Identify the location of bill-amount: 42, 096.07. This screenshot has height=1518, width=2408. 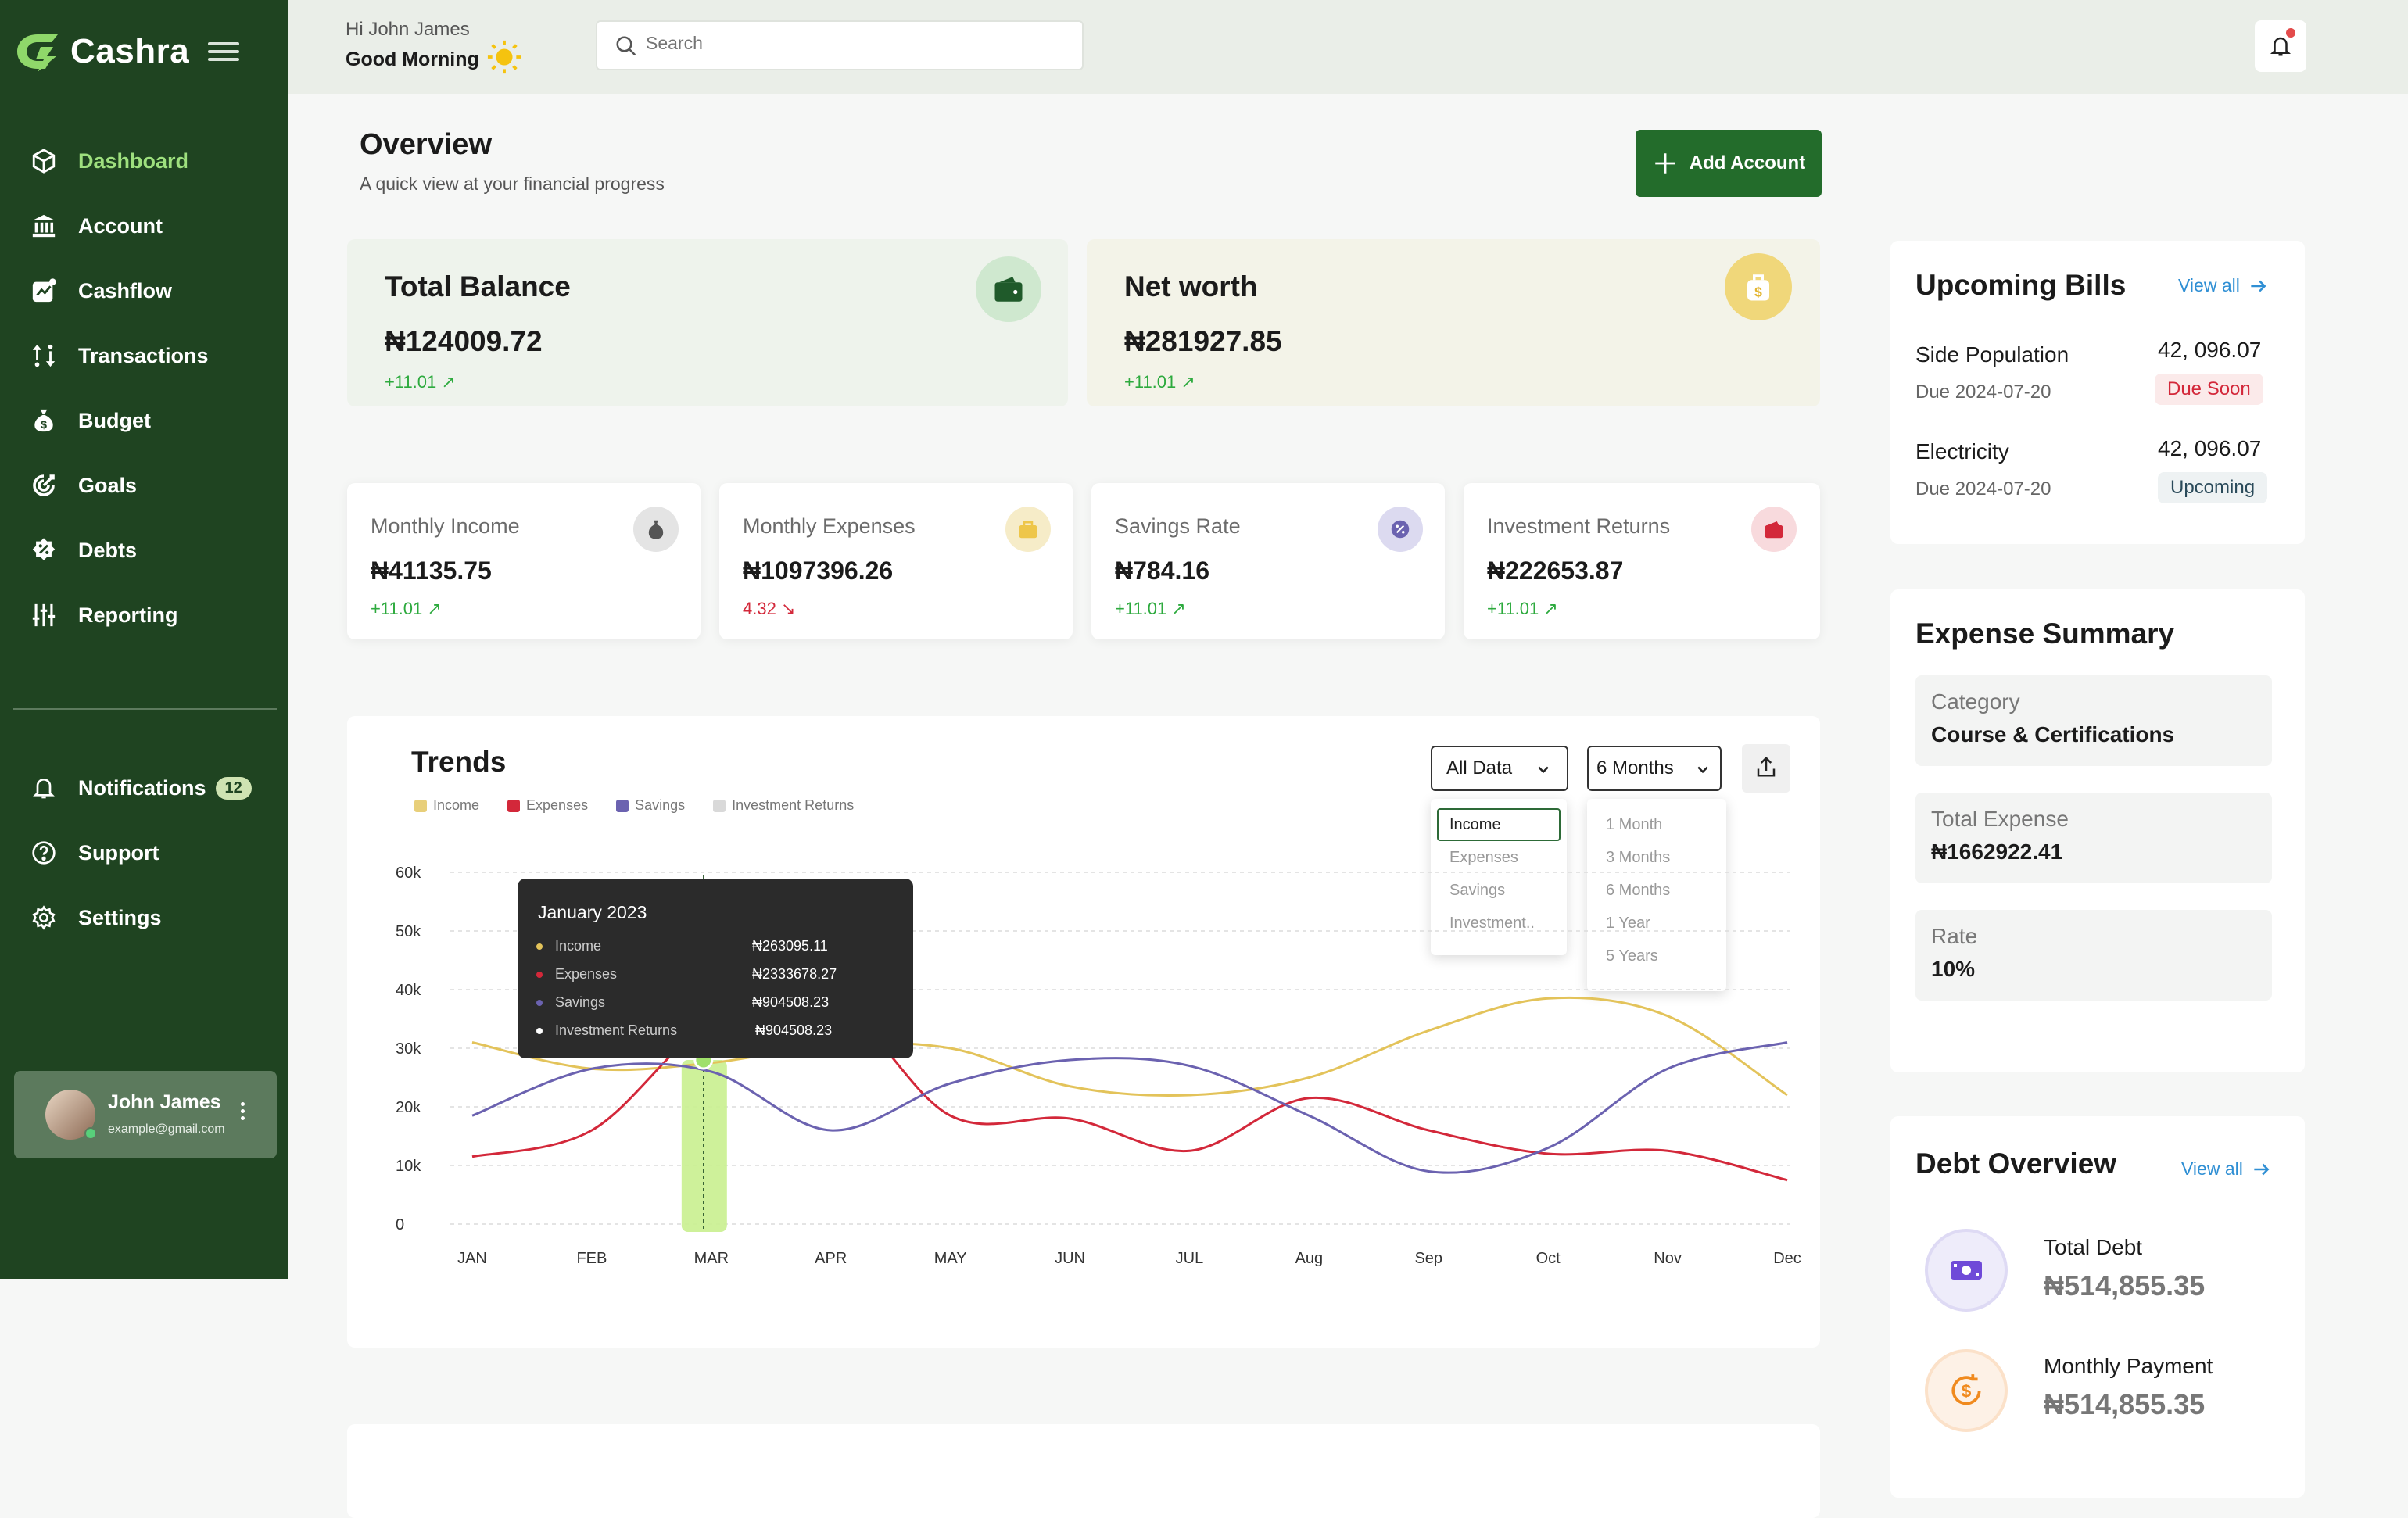
(2210, 351).